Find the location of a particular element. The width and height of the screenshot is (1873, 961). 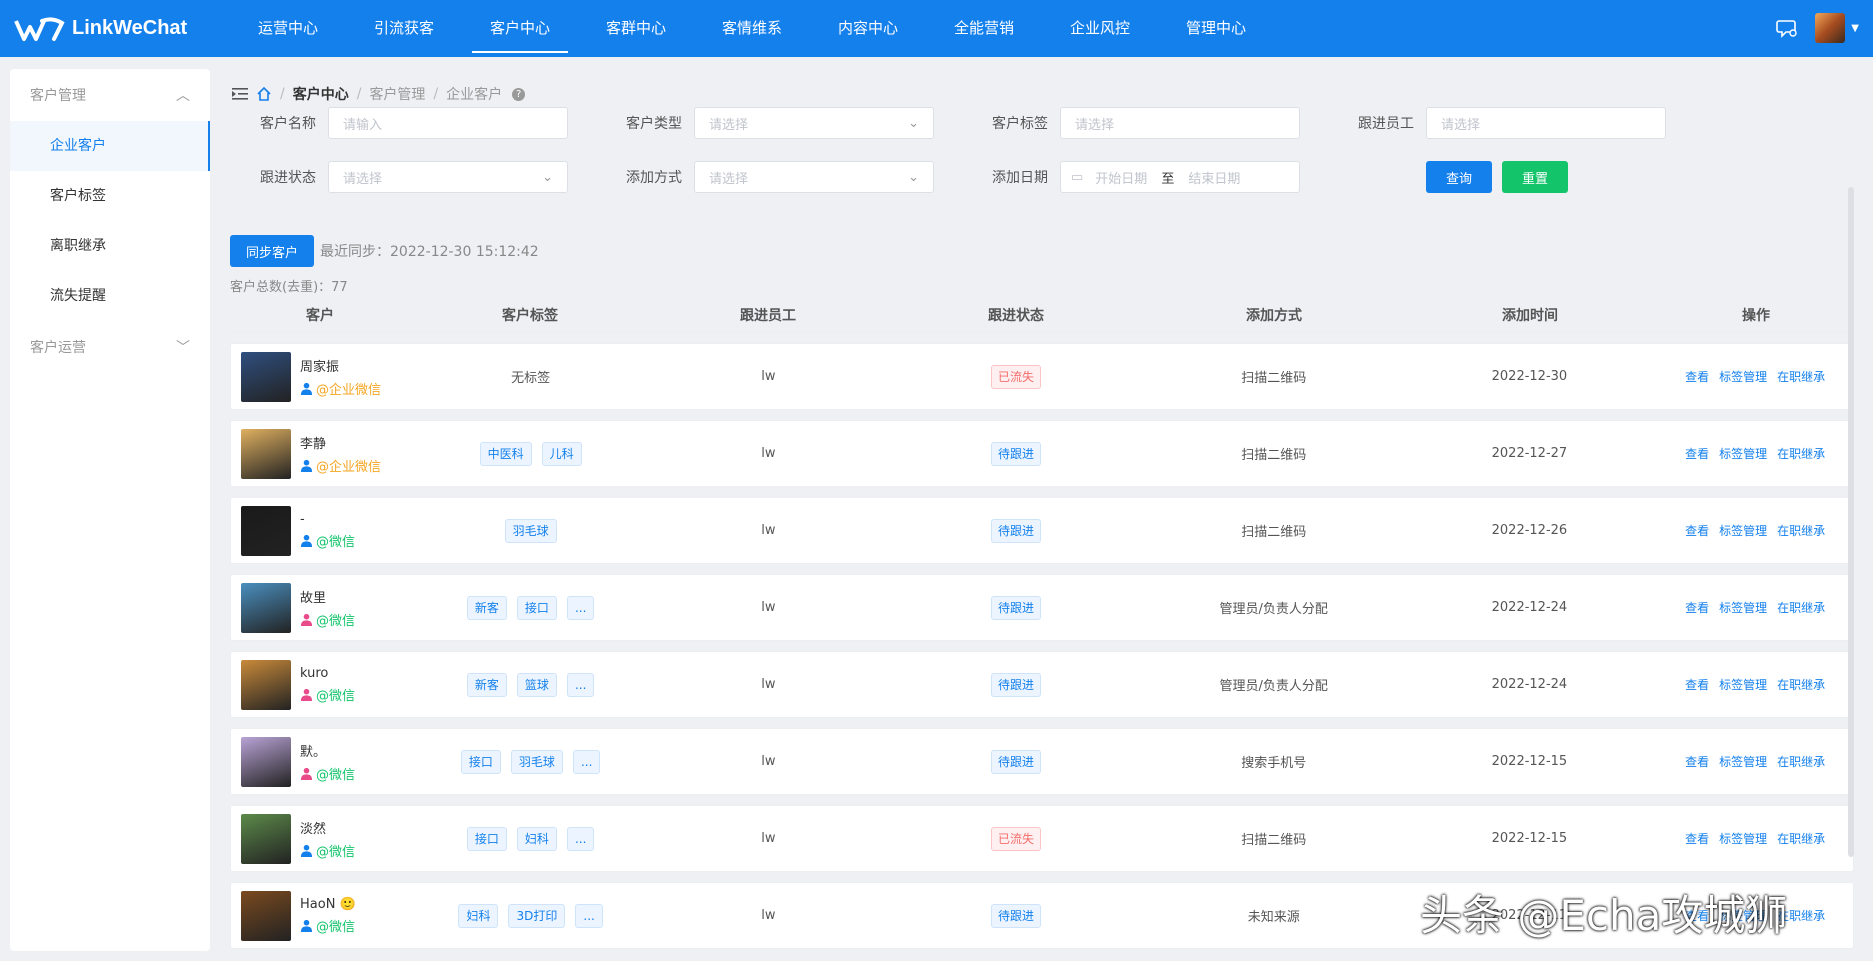

scrollbar is located at coordinates (1851, 522).